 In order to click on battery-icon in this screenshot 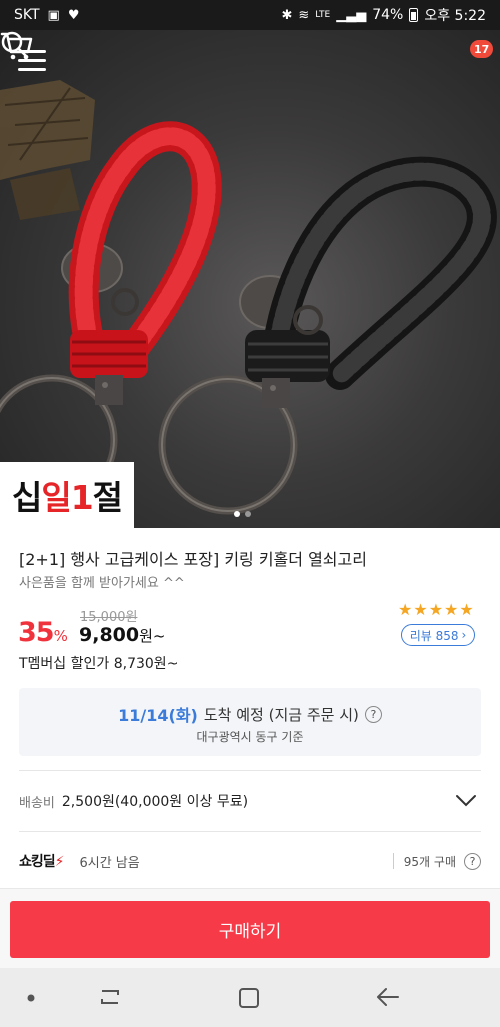, I will do `click(414, 15)`.